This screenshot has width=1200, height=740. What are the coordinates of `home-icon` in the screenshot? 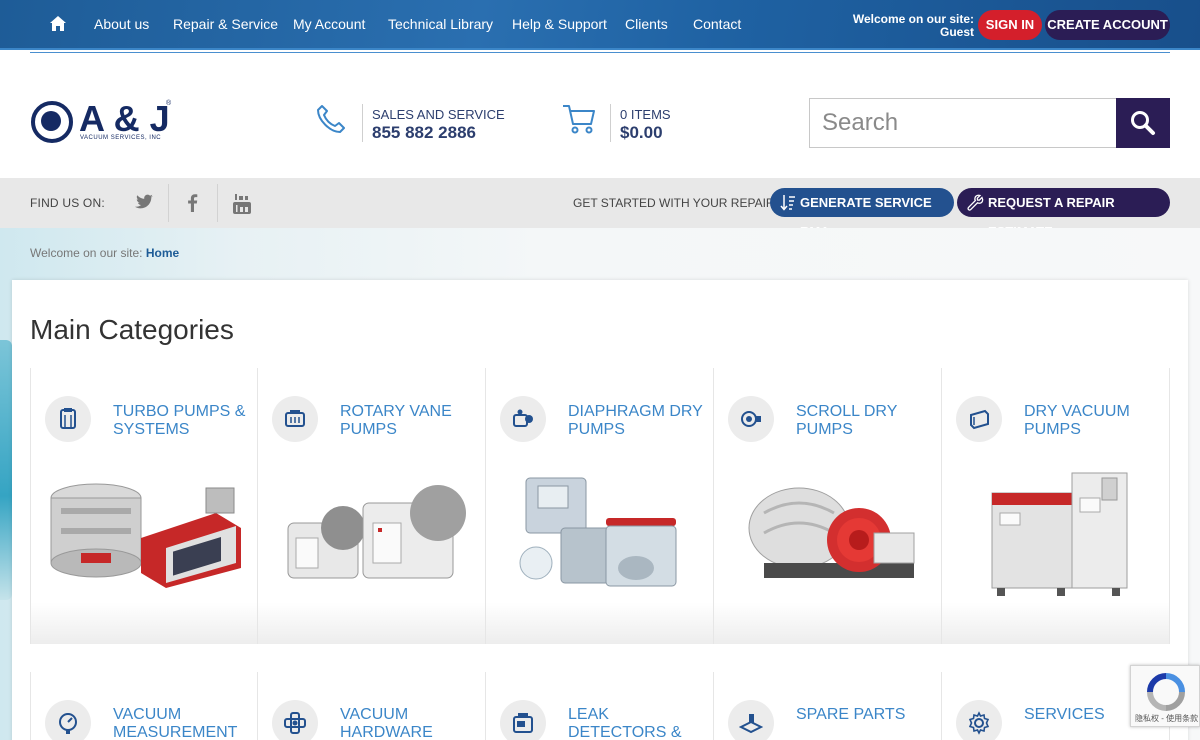 It's located at (58, 24).